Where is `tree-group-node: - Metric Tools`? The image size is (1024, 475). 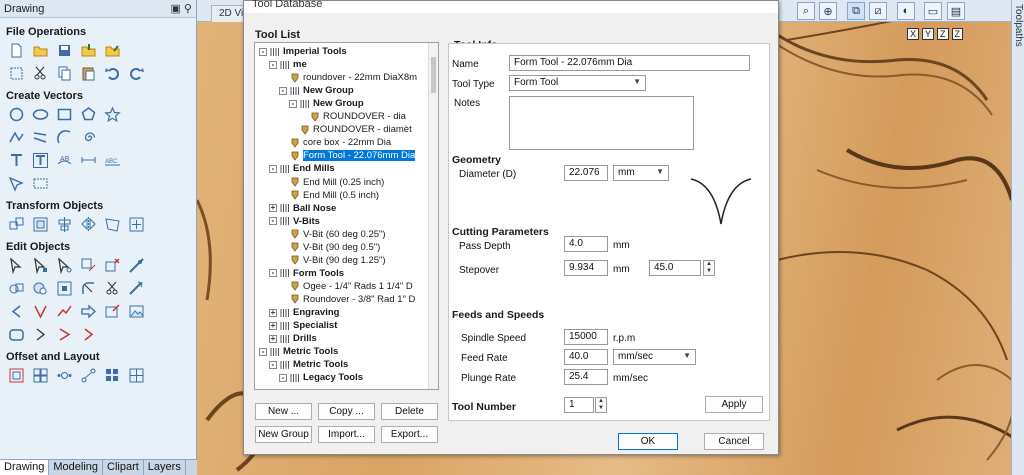 tree-group-node: - Metric Tools is located at coordinates (308, 364).